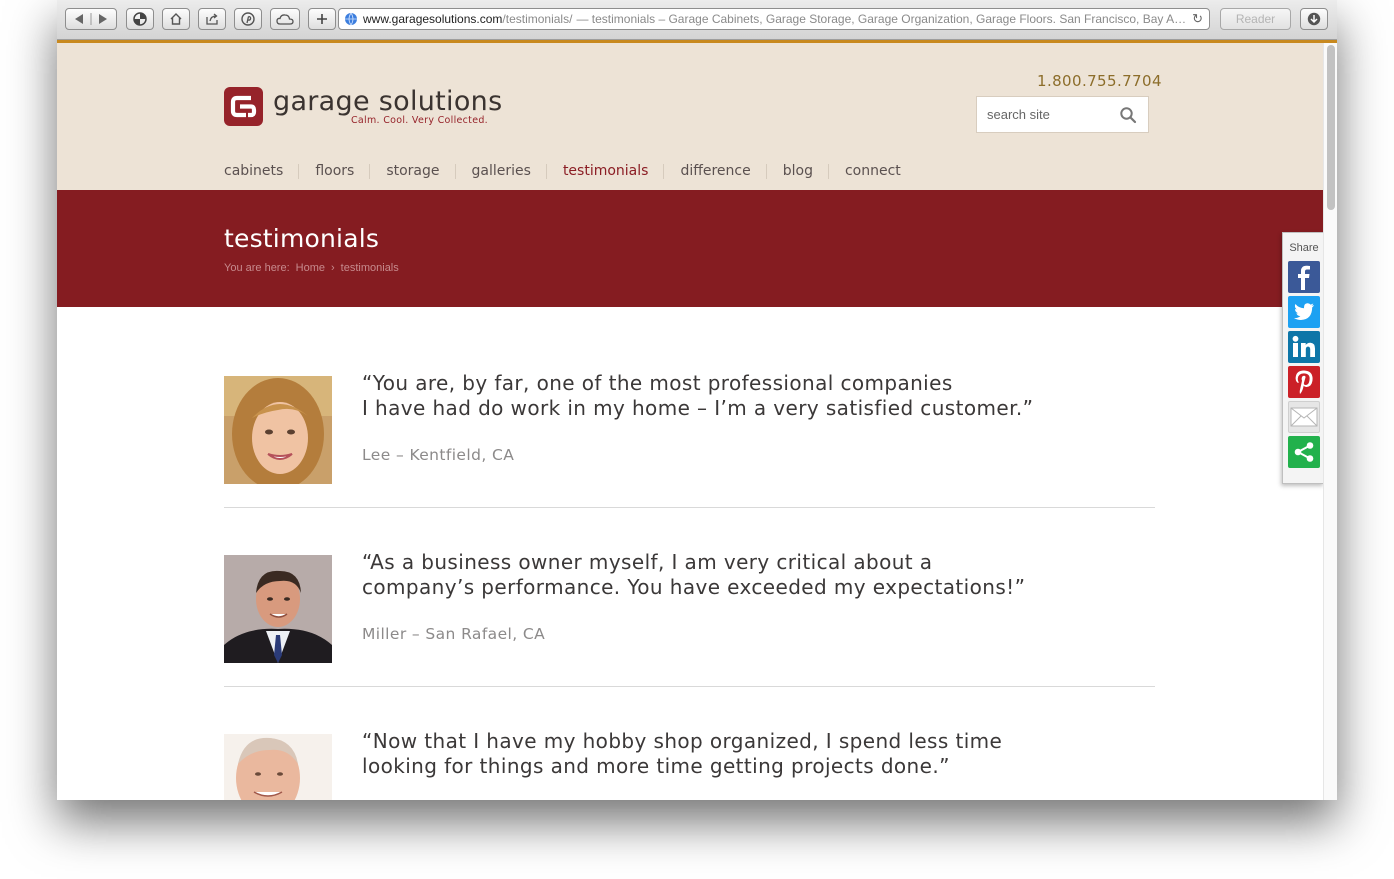  I want to click on linkedin-icon, so click(1303, 346).